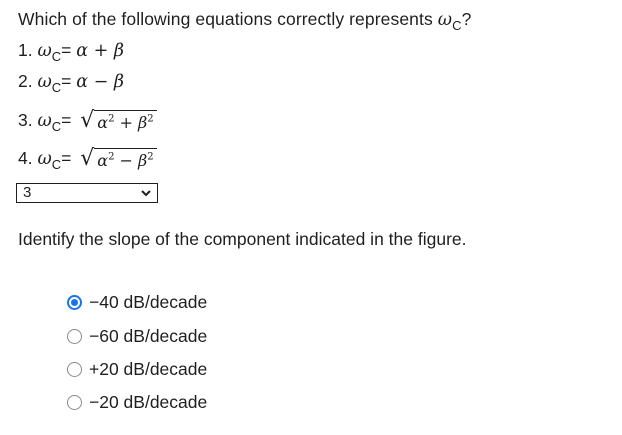  What do you see at coordinates (118, 121) in the screenshot?
I see `sqrt-expression: √ α2 + β2` at bounding box center [118, 121].